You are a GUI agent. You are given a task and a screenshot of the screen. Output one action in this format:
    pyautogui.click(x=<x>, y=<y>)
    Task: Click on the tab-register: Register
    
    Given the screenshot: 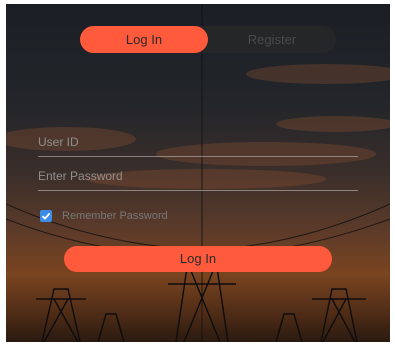 What is the action you would take?
    pyautogui.click(x=272, y=39)
    